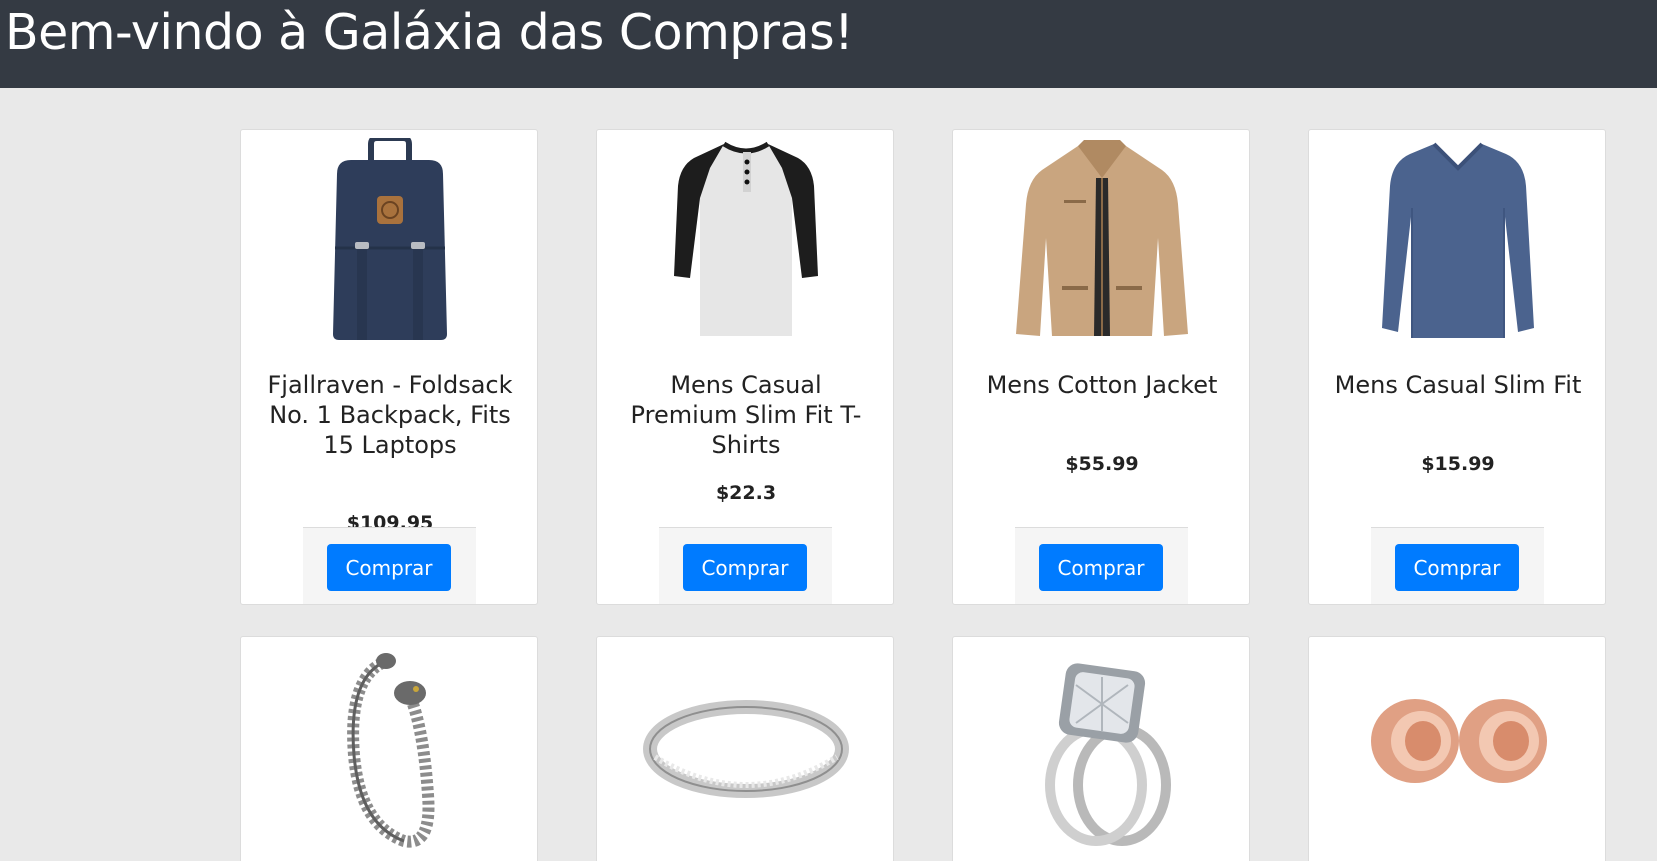  What do you see at coordinates (746, 415) in the screenshot?
I see `product-title: Mens Casual Premium Slim Fit T-Shirts` at bounding box center [746, 415].